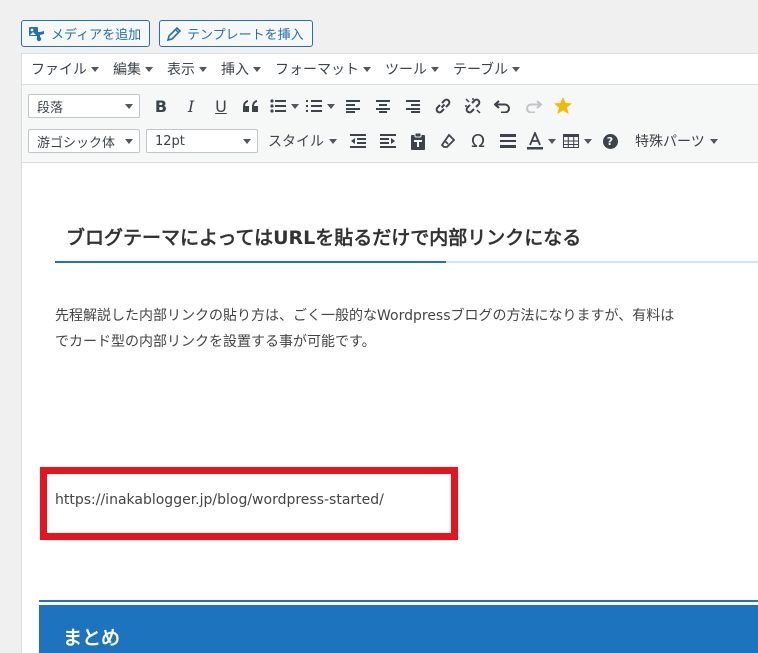  I want to click on italic-button: I, so click(191, 106).